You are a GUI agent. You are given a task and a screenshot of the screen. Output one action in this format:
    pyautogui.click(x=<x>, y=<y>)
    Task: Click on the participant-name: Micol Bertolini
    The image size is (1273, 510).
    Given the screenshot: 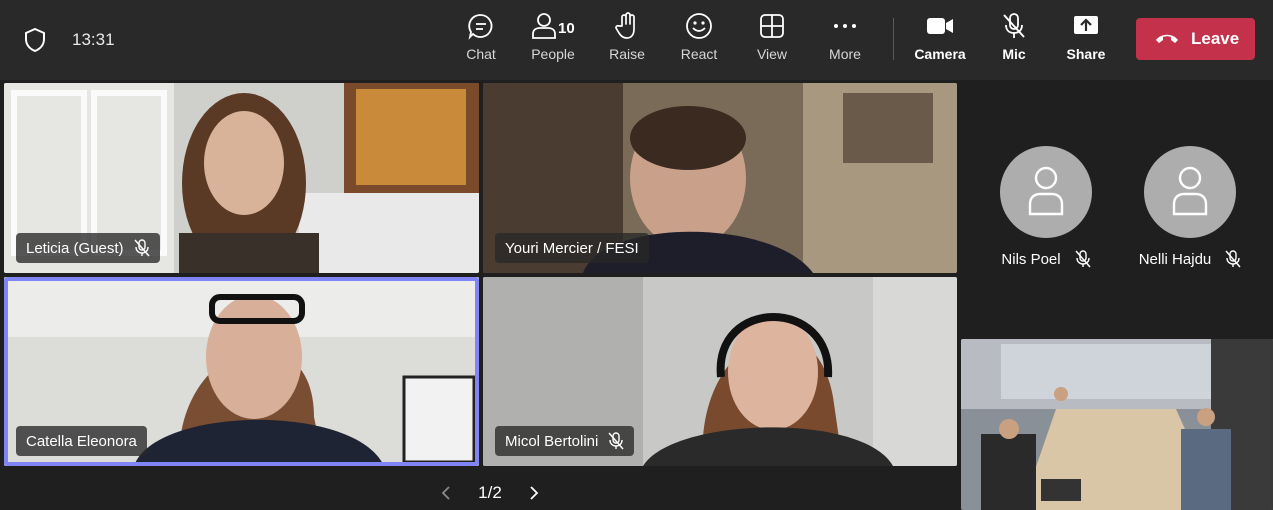 What is the action you would take?
    pyautogui.click(x=552, y=441)
    